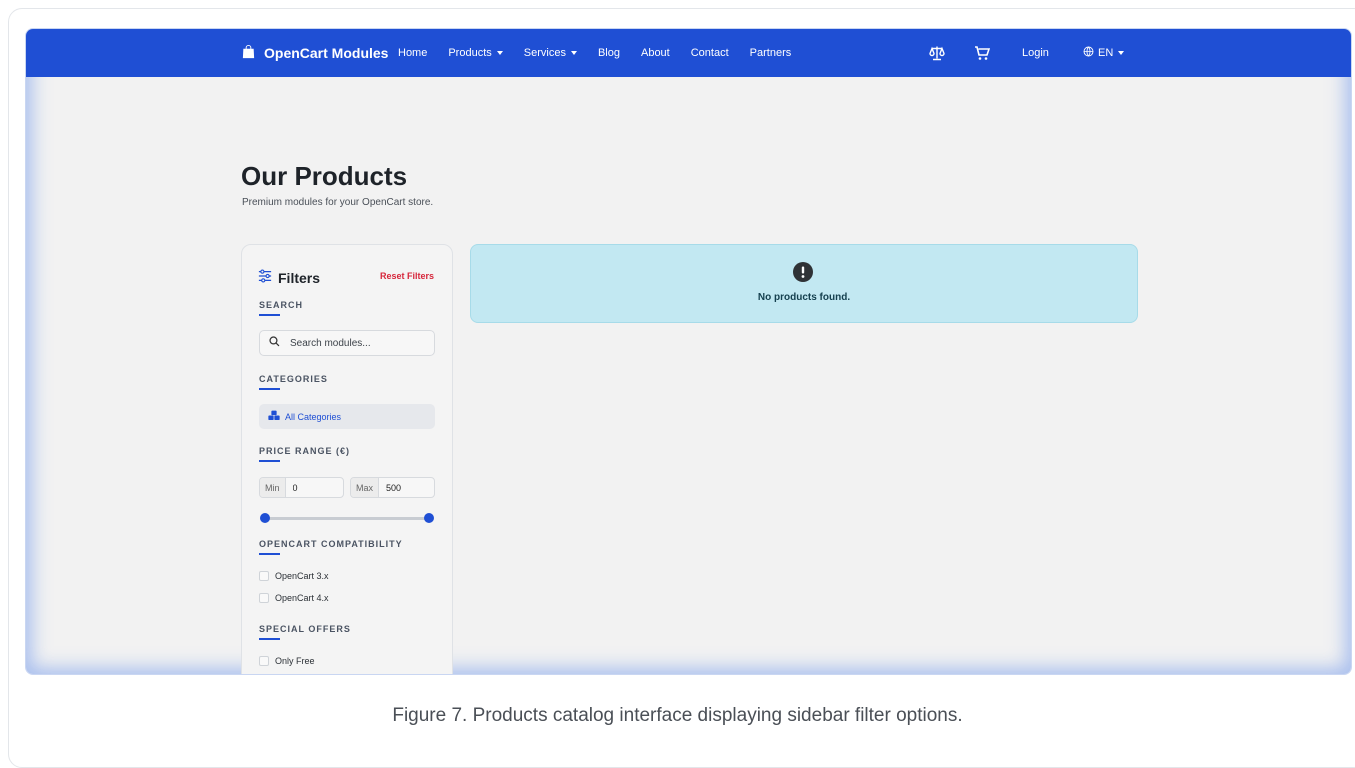  I want to click on search-section-label: SEARCH, so click(281, 305).